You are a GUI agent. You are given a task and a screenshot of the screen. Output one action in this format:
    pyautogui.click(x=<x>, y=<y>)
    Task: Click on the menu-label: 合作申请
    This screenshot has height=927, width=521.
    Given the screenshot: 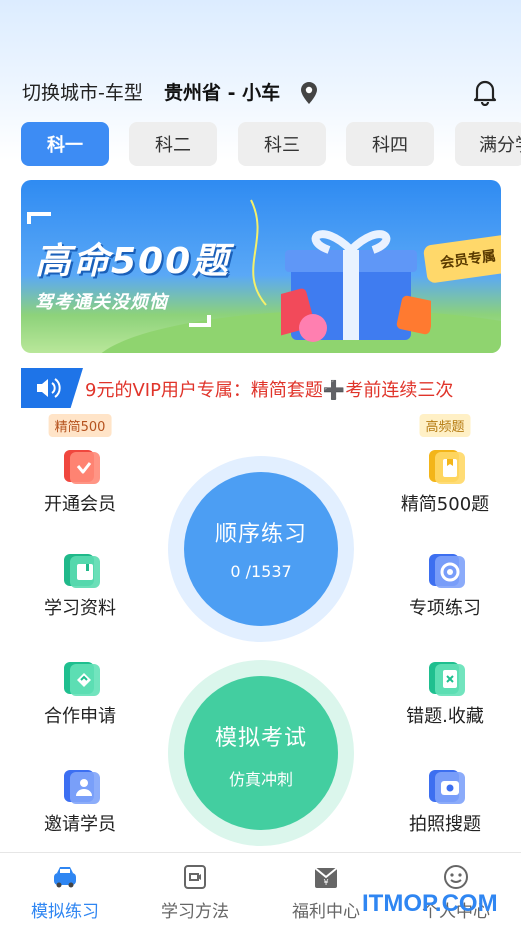 What is the action you would take?
    pyautogui.click(x=80, y=716)
    